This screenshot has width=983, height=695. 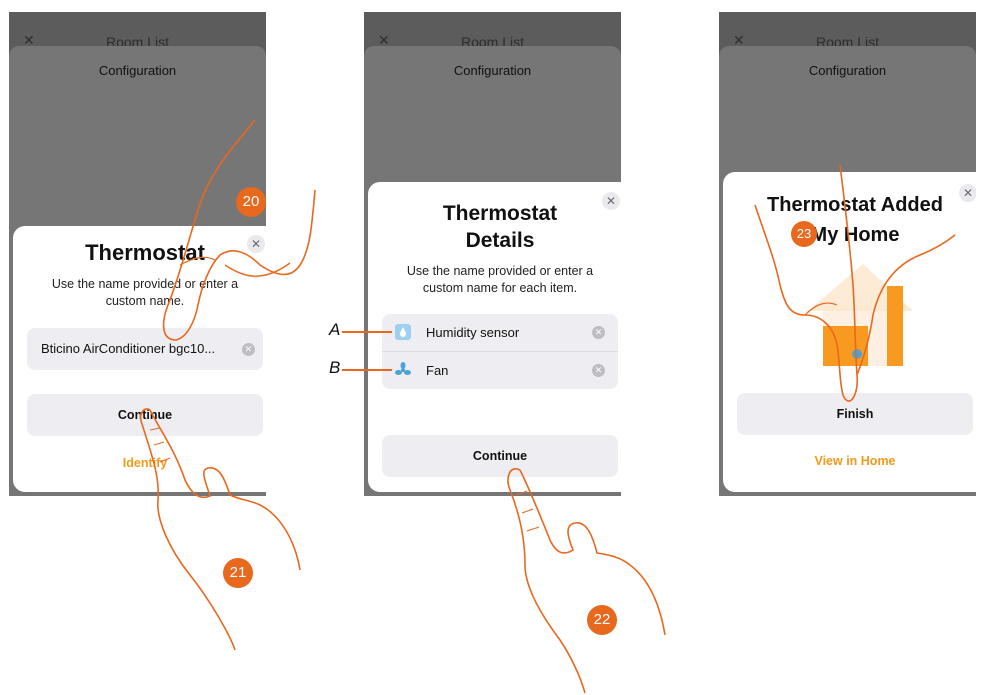 What do you see at coordinates (500, 370) in the screenshot?
I see `item-fan: Fan ✕` at bounding box center [500, 370].